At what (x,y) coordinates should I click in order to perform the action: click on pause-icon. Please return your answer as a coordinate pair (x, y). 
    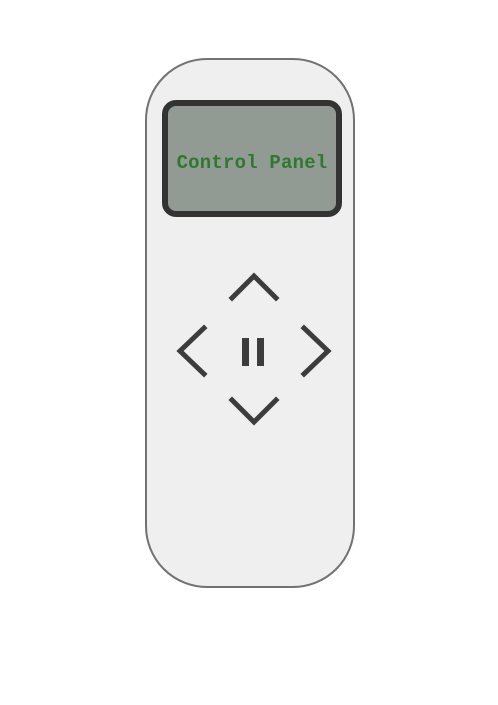
    Looking at the image, I should click on (253, 352).